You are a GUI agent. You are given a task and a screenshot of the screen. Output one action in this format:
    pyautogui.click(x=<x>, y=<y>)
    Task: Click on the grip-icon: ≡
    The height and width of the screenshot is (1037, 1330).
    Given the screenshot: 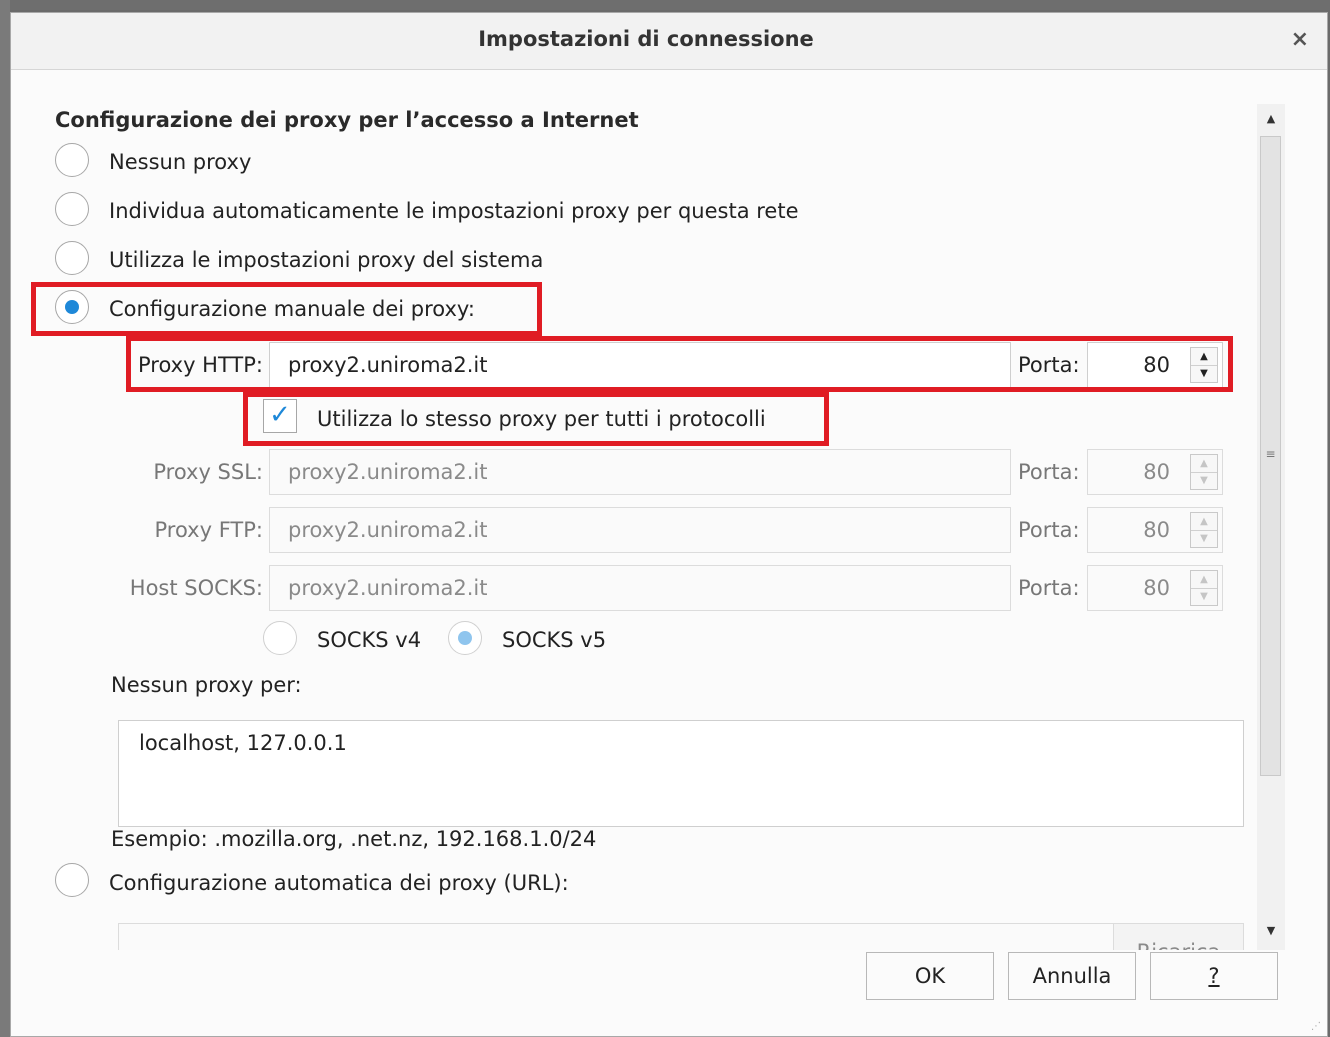 What is the action you would take?
    pyautogui.click(x=1270, y=454)
    